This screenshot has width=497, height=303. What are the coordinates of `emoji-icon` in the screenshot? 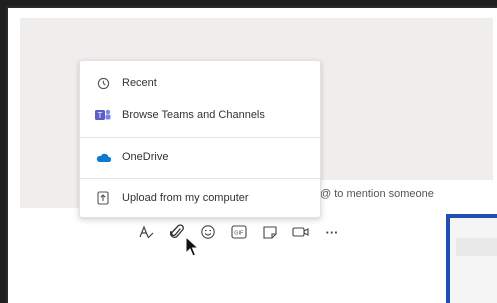 It's located at (208, 232).